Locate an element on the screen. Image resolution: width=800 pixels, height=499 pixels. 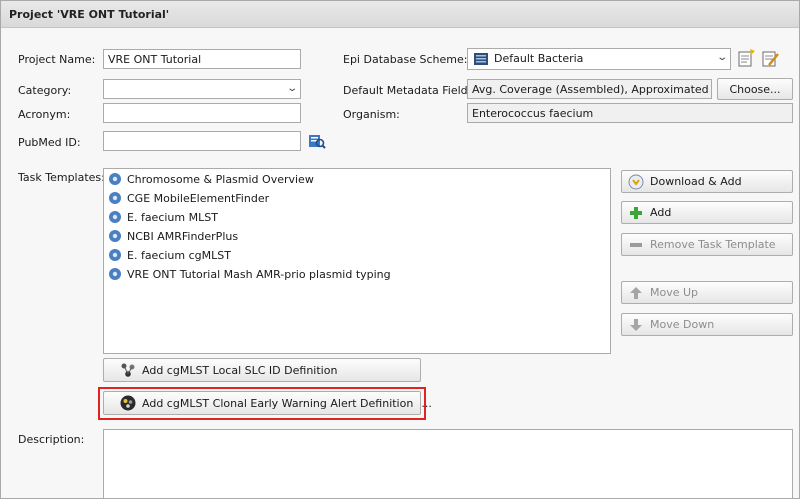
database-icon is located at coordinates (481, 60).